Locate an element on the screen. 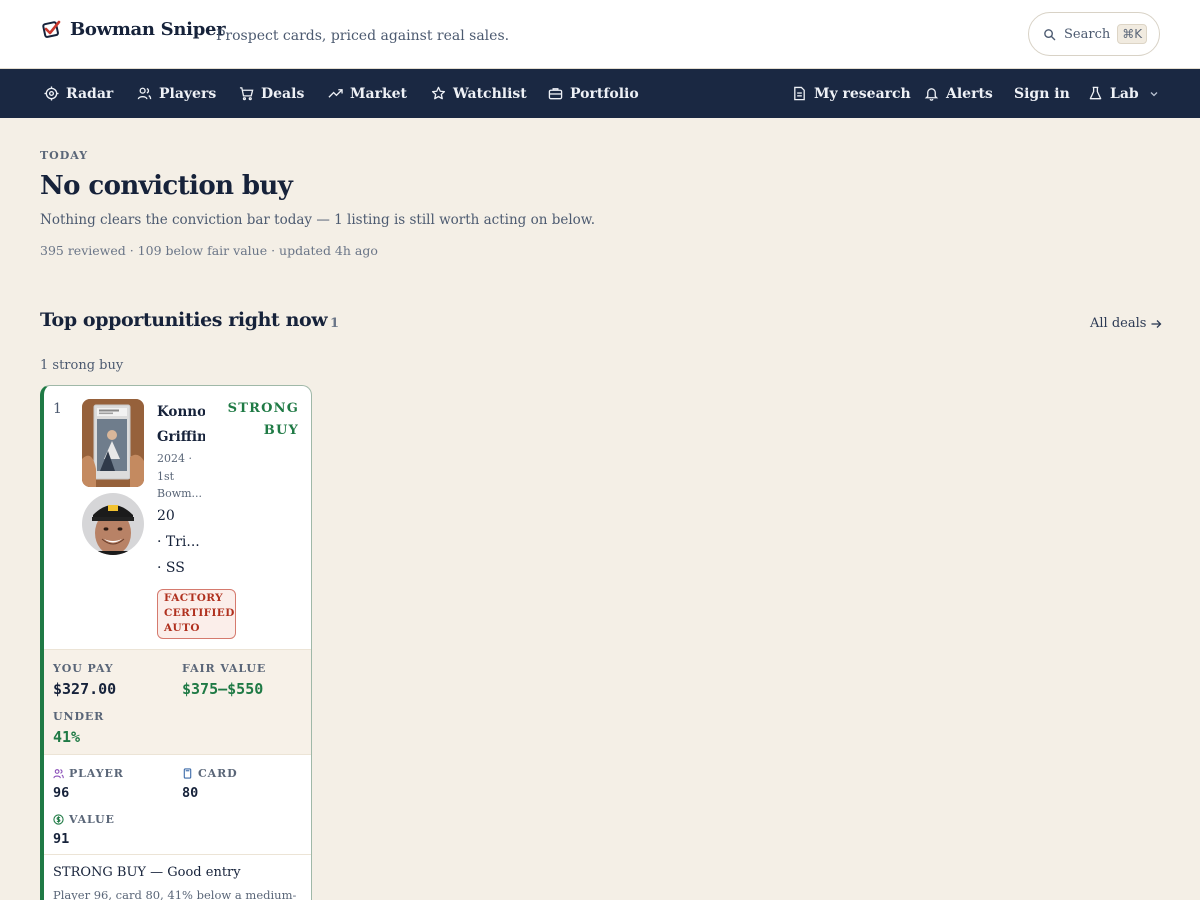 This screenshot has width=1200, height=900. nav-players: Players is located at coordinates (176, 93).